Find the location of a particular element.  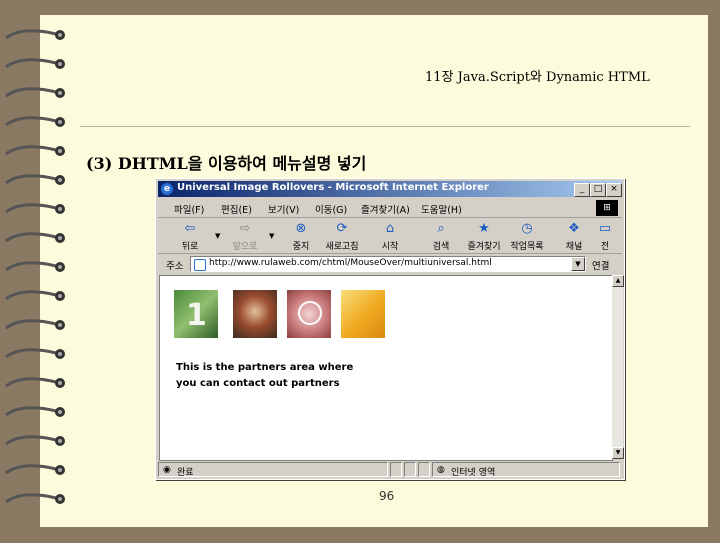

history-button: ◷ 작업목록 is located at coordinates (527, 236).